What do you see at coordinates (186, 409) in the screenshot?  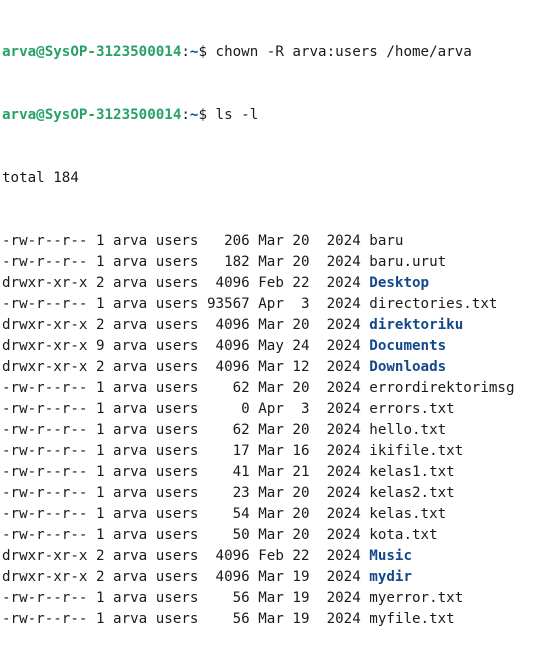 I see `listing-metadata: -rw-r--r-- 1 arva users 0 Apr 3 2024` at bounding box center [186, 409].